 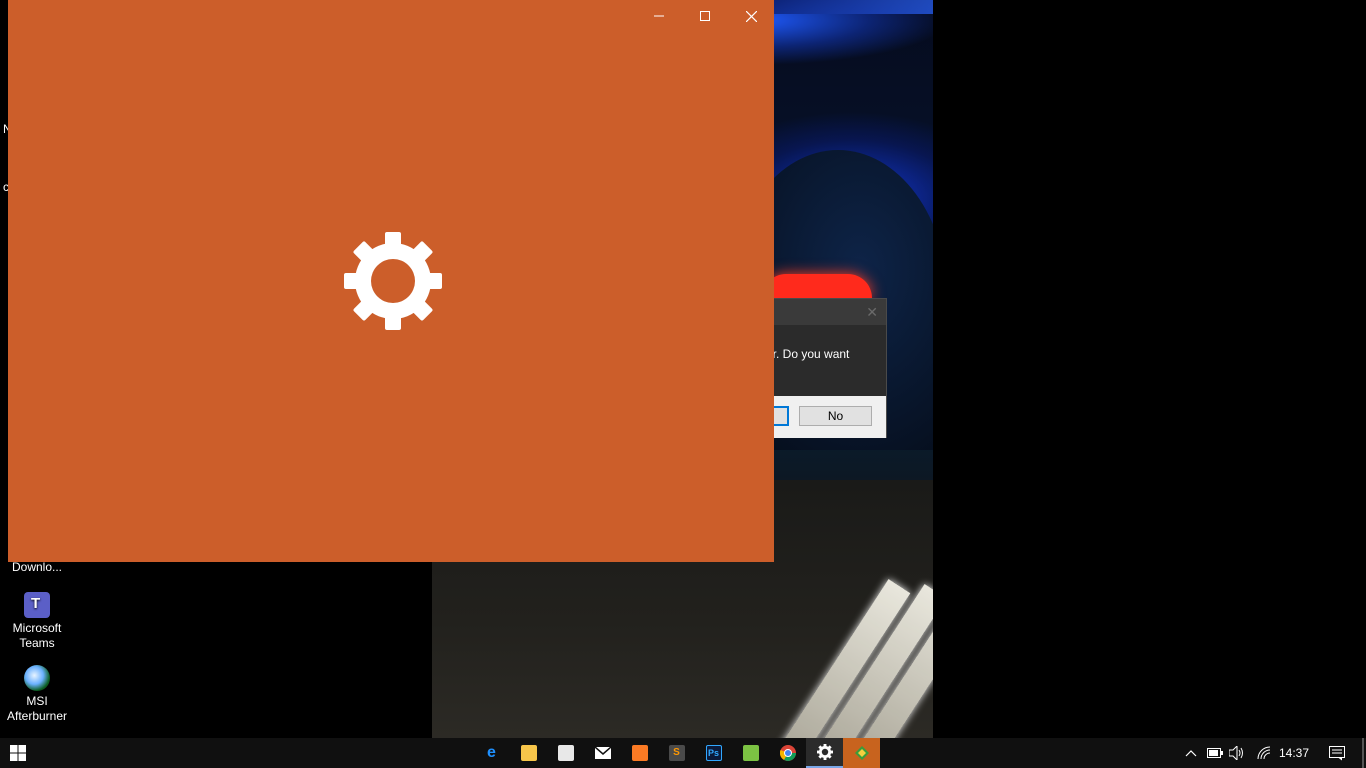 What do you see at coordinates (1363, 753) in the screenshot?
I see `show-desktop-button` at bounding box center [1363, 753].